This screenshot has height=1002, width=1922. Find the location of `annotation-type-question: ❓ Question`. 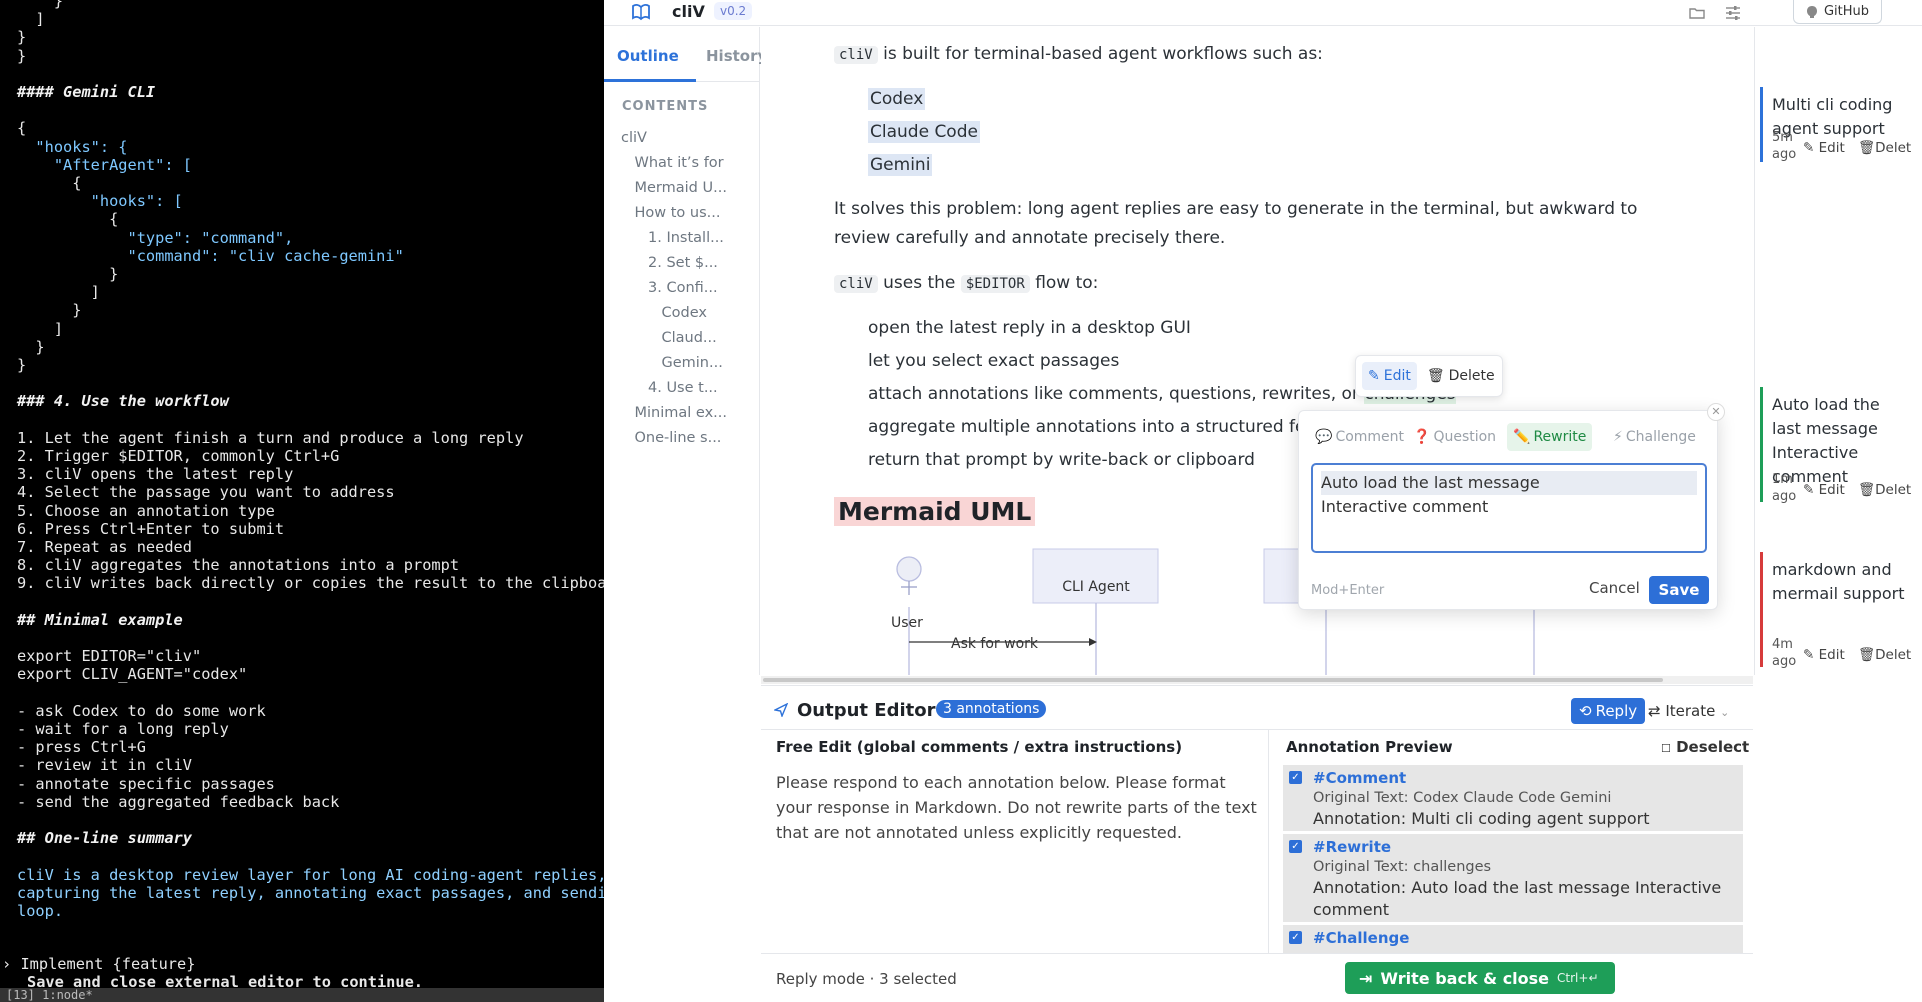

annotation-type-question: ❓ Question is located at coordinates (1454, 437).